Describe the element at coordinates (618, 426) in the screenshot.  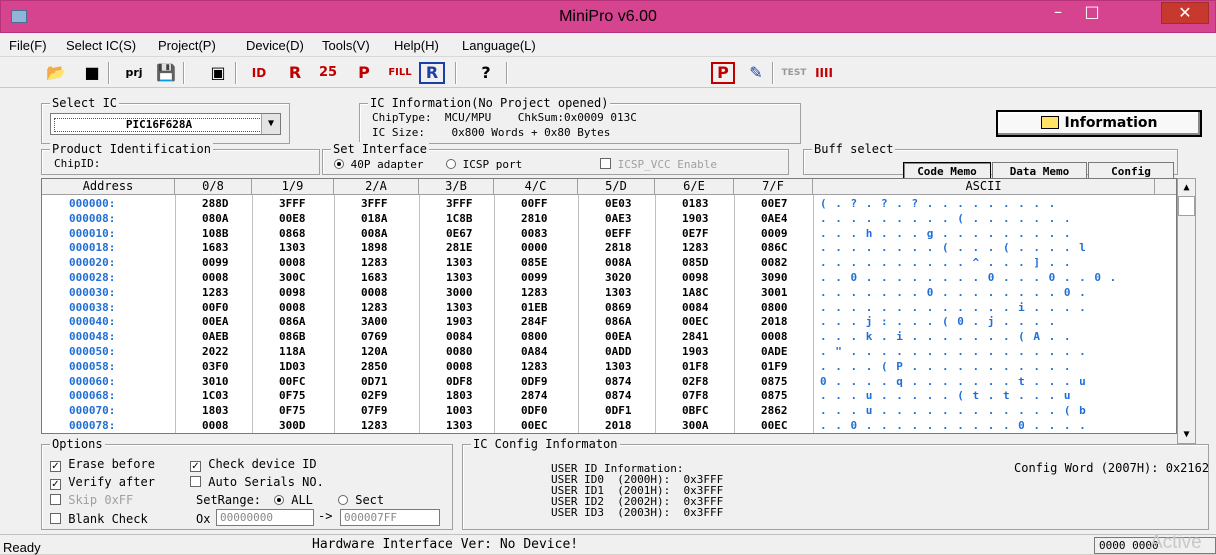
I see `hex-cell: 2018` at that location.